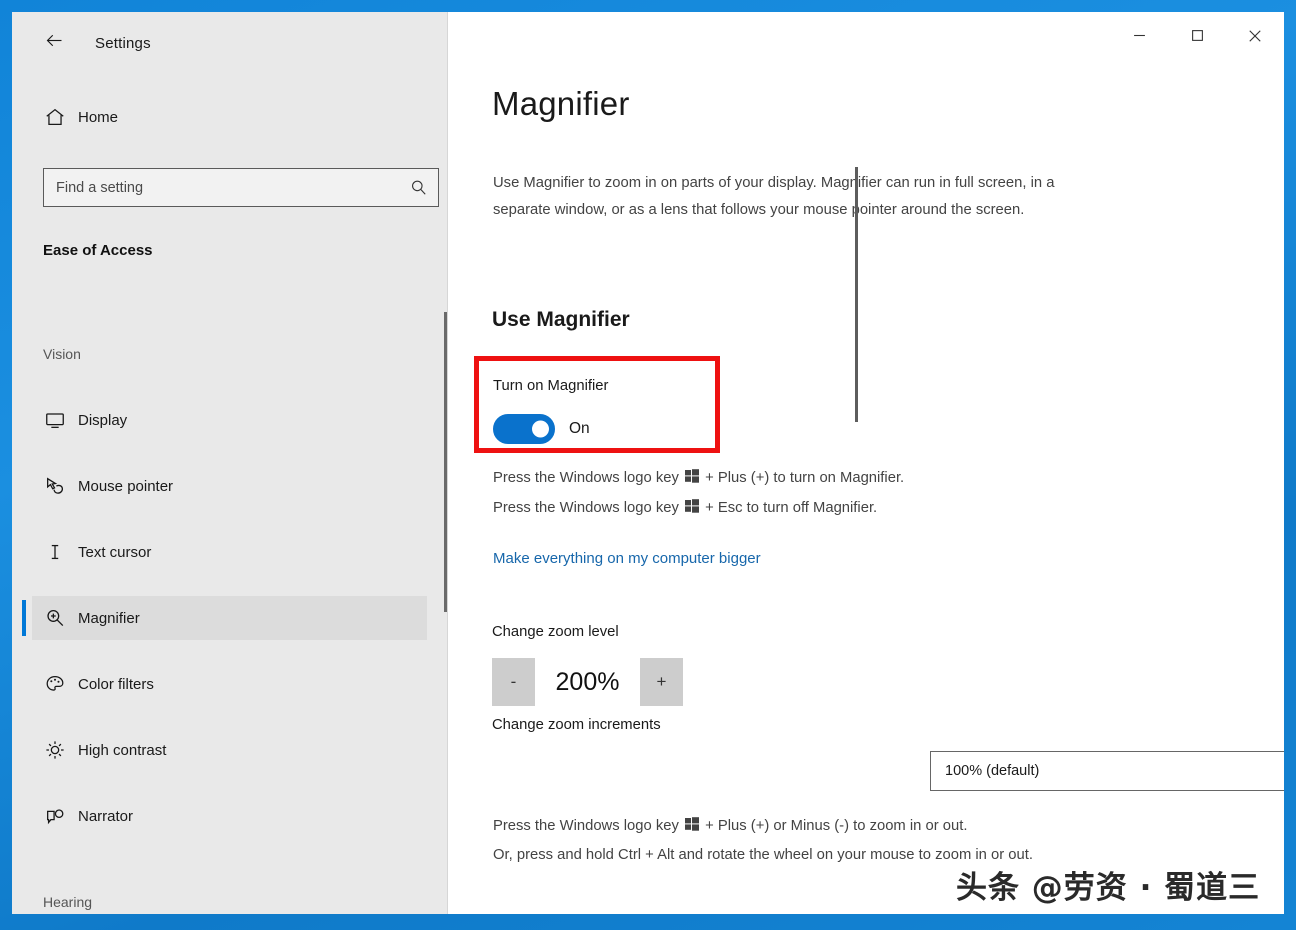 This screenshot has width=1296, height=930. Describe the element at coordinates (561, 319) in the screenshot. I see `section-heading-use-magnifier: Use Magnifier` at that location.